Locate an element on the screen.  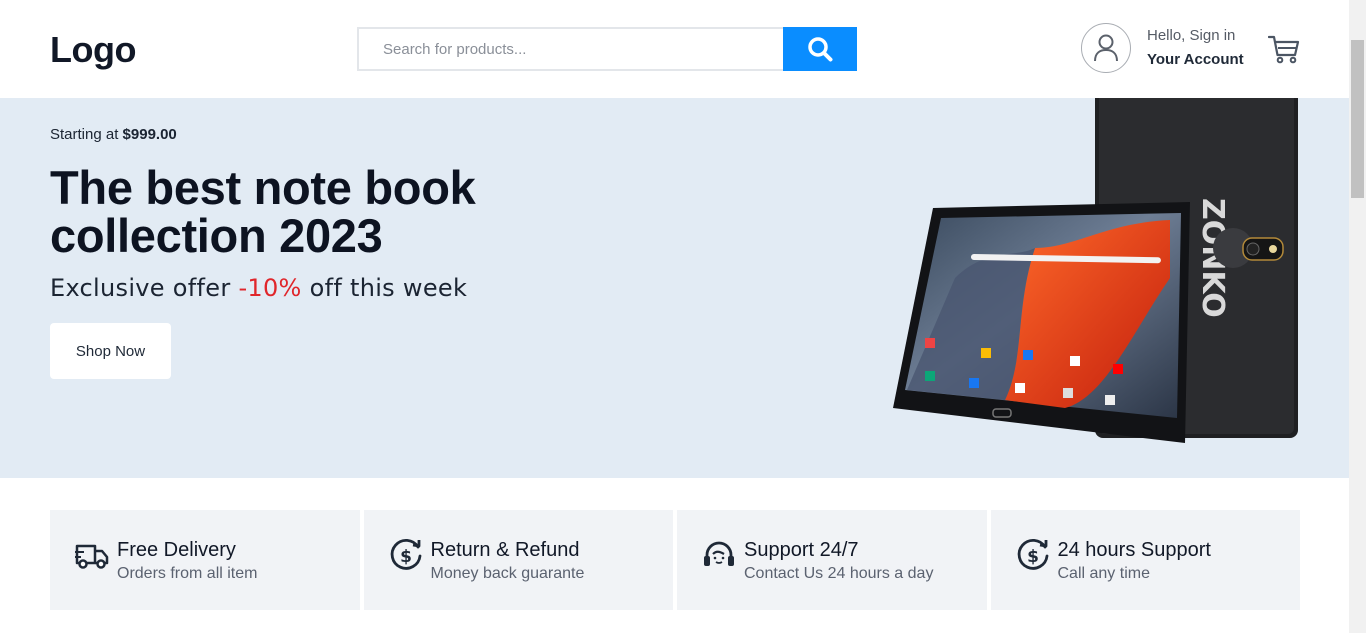
starting-price: $999.00 is located at coordinates (149, 134).